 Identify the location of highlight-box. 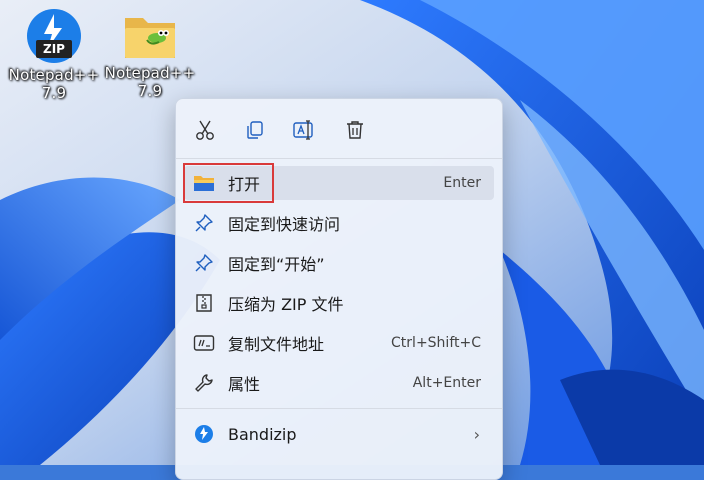
(228, 183).